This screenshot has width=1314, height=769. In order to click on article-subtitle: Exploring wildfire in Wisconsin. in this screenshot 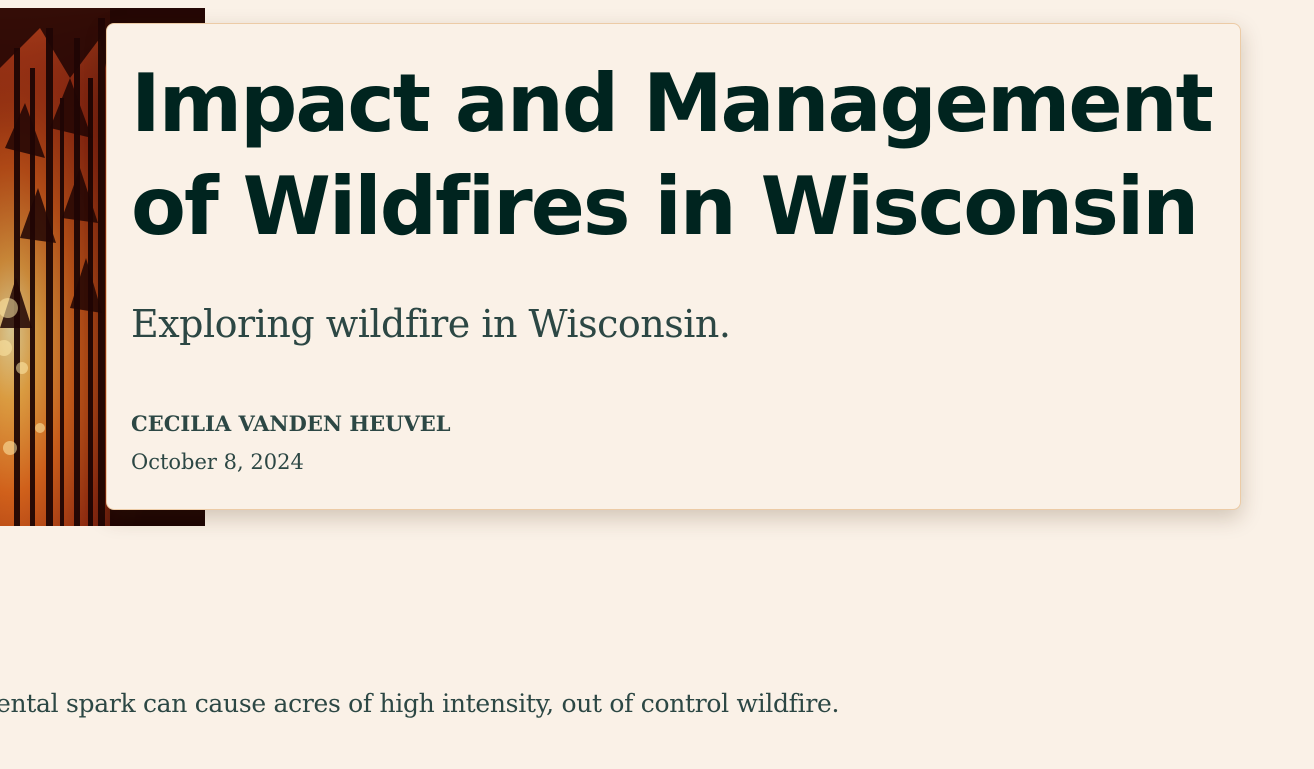, I will do `click(431, 324)`.